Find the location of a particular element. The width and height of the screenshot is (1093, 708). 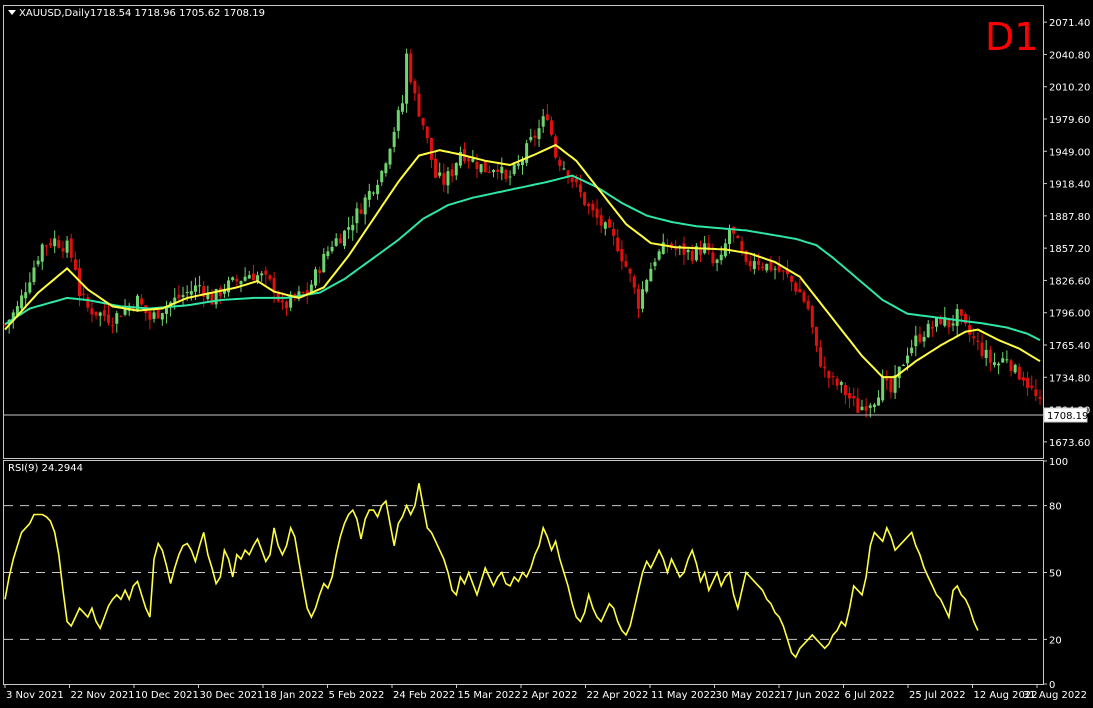

time-tick-label: 2 Apr 2022 is located at coordinates (549, 695).